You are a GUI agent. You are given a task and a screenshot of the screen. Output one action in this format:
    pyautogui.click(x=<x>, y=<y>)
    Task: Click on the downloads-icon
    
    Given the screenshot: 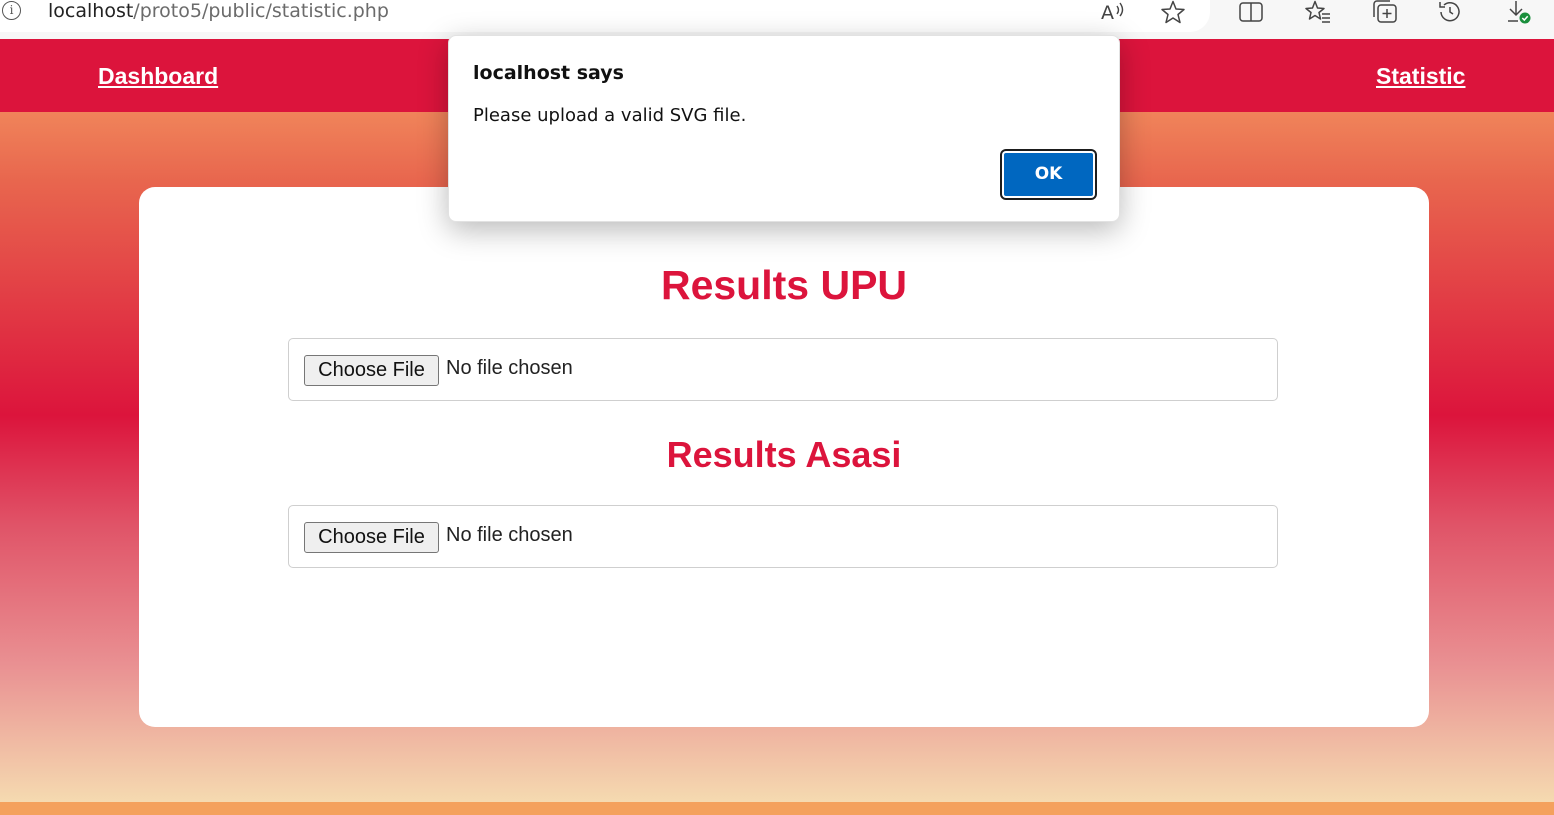 What is the action you would take?
    pyautogui.click(x=1518, y=12)
    